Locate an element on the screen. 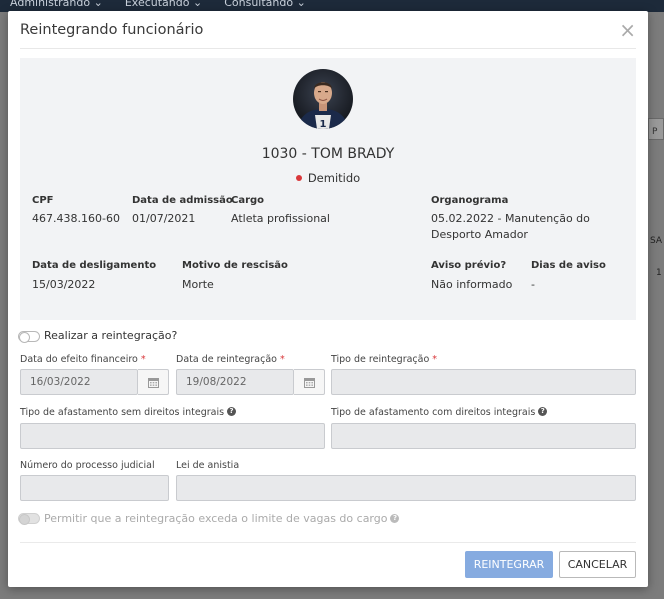 The width and height of the screenshot is (664, 599). cargo-label: Cargo is located at coordinates (248, 200).